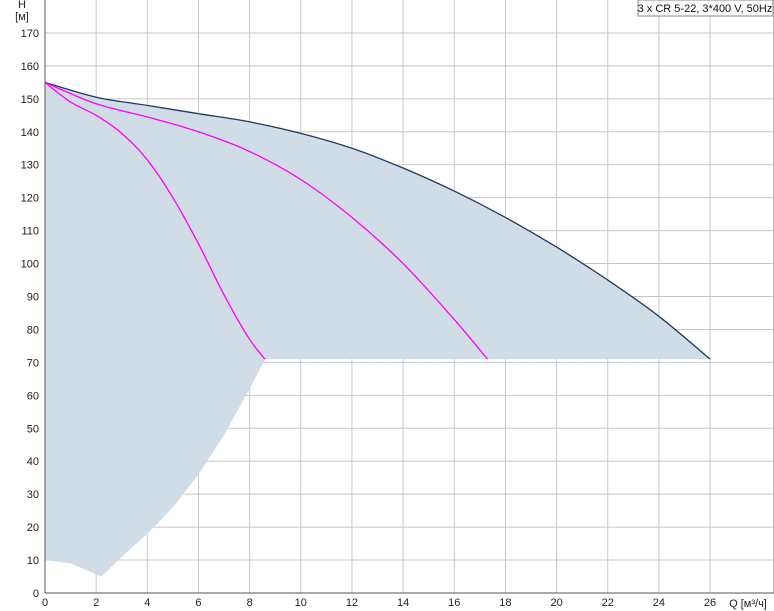  Describe the element at coordinates (659, 603) in the screenshot. I see `x-tick-label: 24` at that location.